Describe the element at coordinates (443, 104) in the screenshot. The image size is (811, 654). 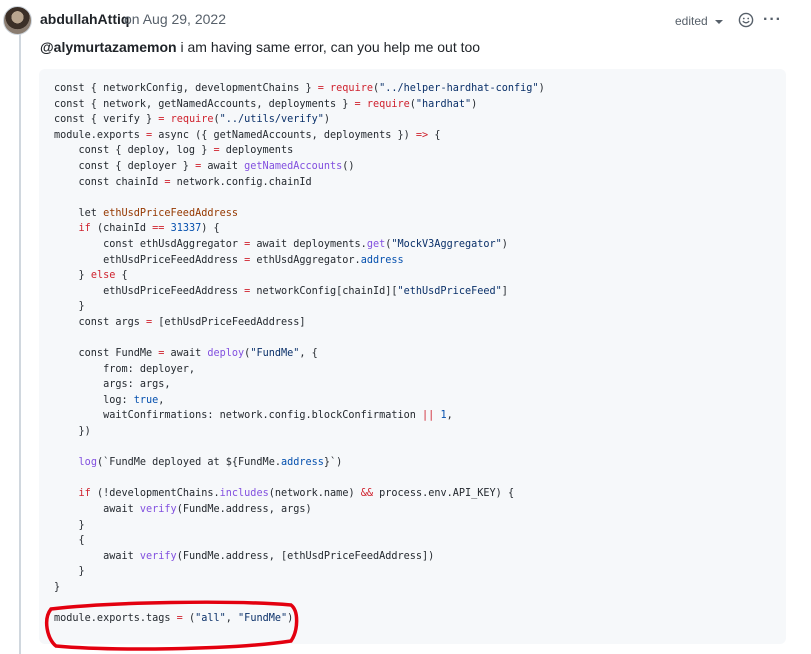
I see `code-token: "hardhat"` at that location.